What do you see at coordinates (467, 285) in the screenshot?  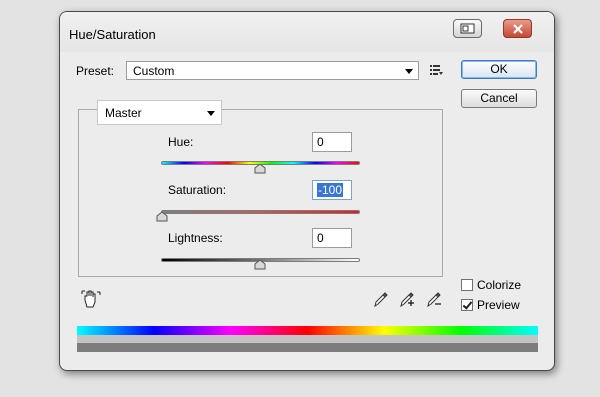 I see `colorize-checkbox` at bounding box center [467, 285].